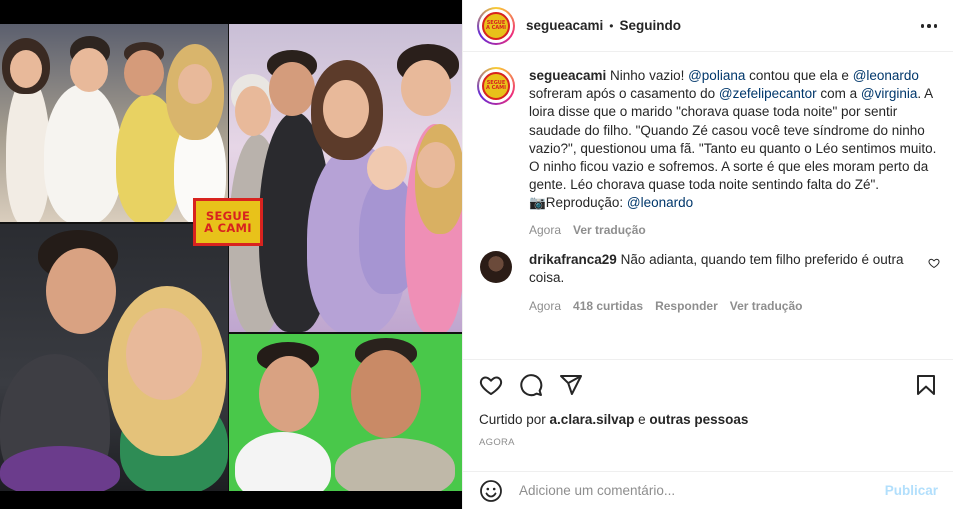 The height and width of the screenshot is (509, 953). I want to click on header-username: segueacami, so click(564, 25).